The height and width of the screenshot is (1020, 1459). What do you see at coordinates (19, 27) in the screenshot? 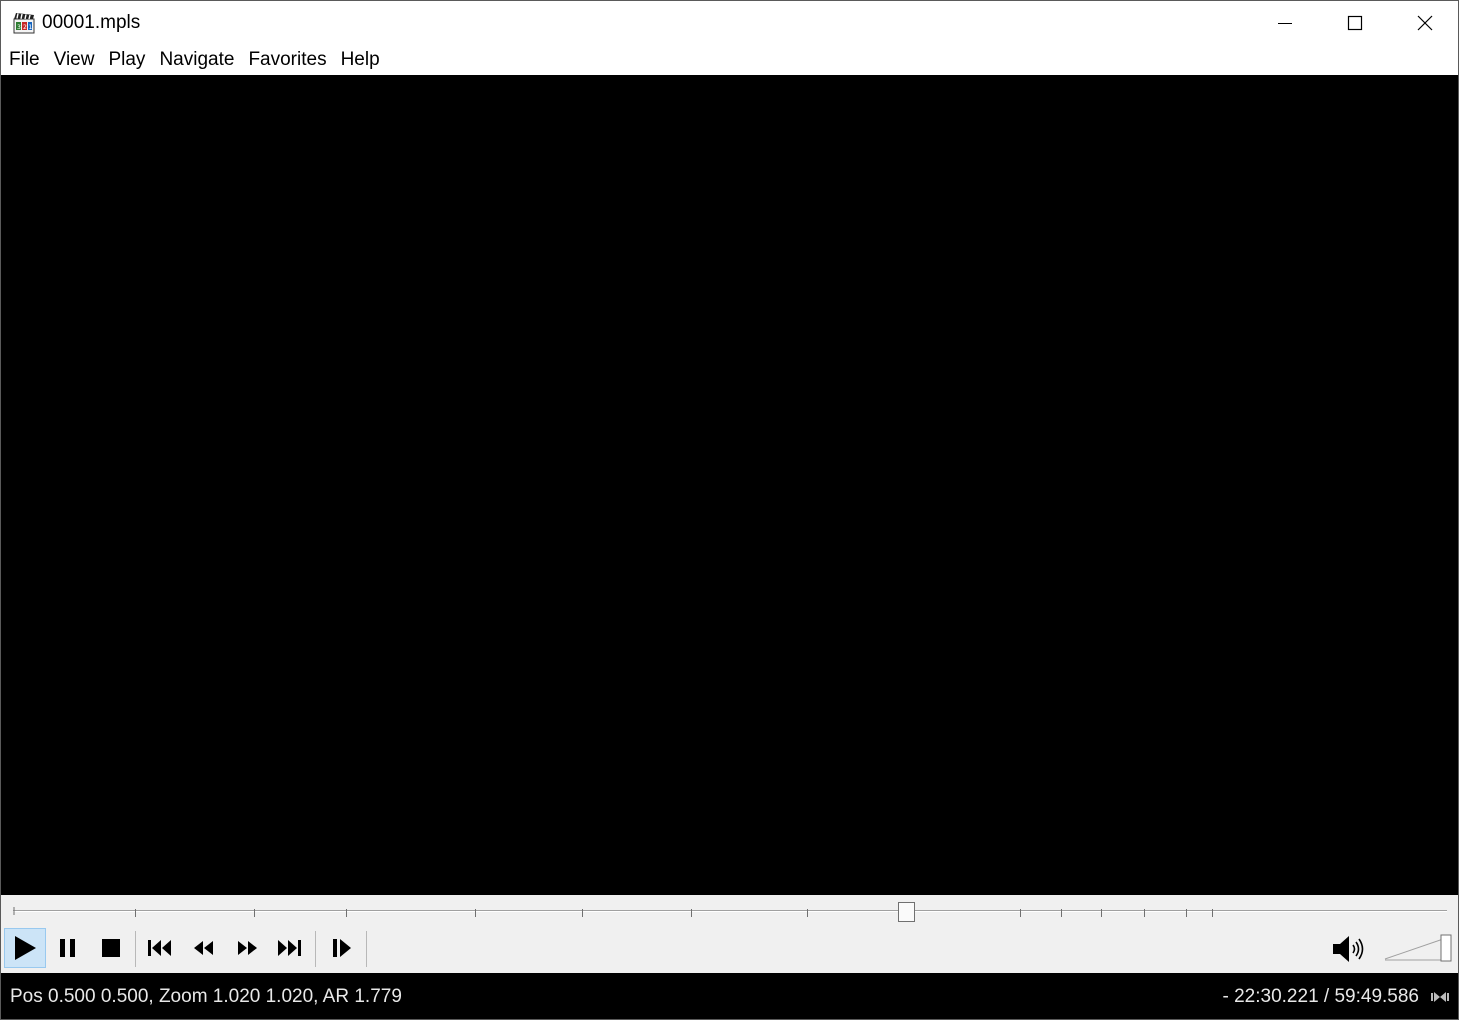
I see `svg-text: 3` at bounding box center [19, 27].